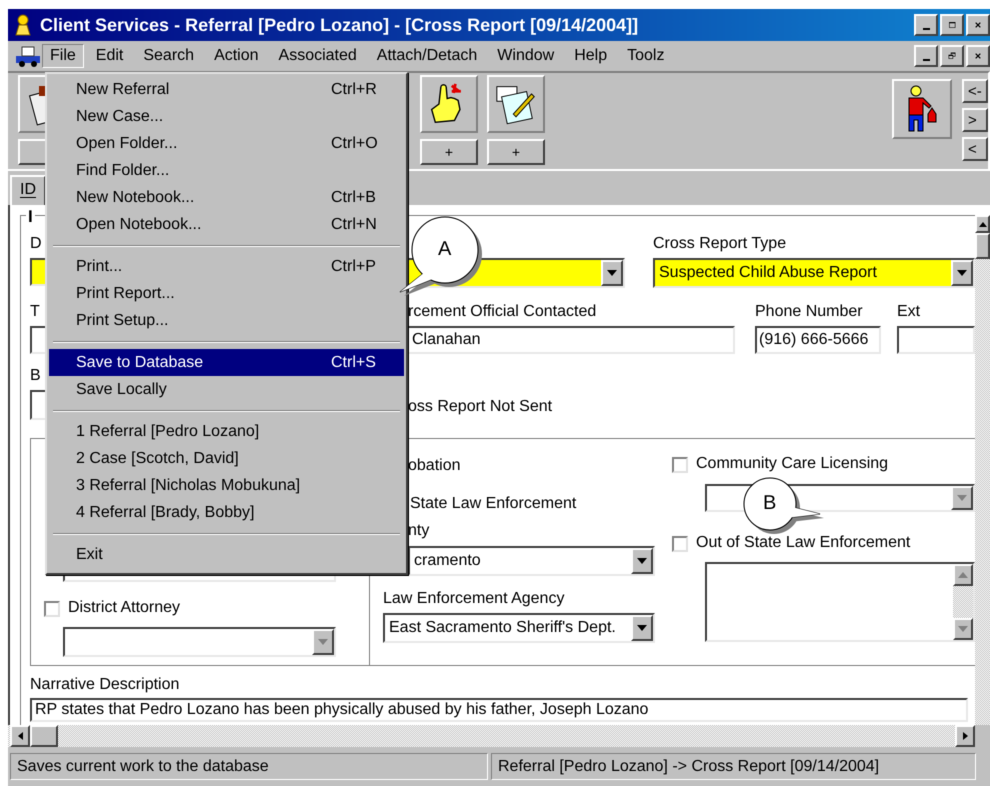 The image size is (990, 786). Describe the element at coordinates (501, 312) in the screenshot. I see `field-label: rcement Official Contacted` at that location.